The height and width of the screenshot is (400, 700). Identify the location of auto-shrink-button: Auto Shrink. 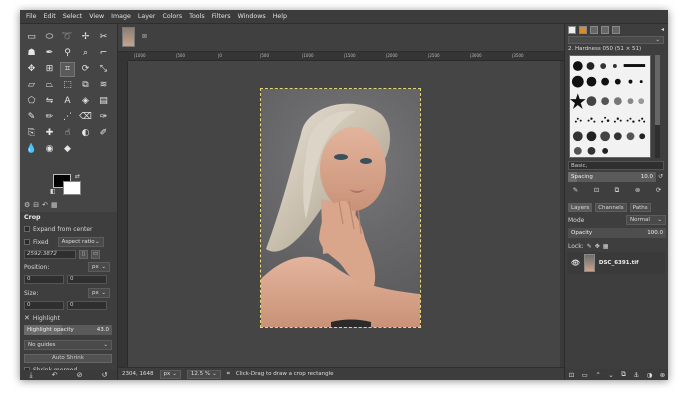
(68, 358).